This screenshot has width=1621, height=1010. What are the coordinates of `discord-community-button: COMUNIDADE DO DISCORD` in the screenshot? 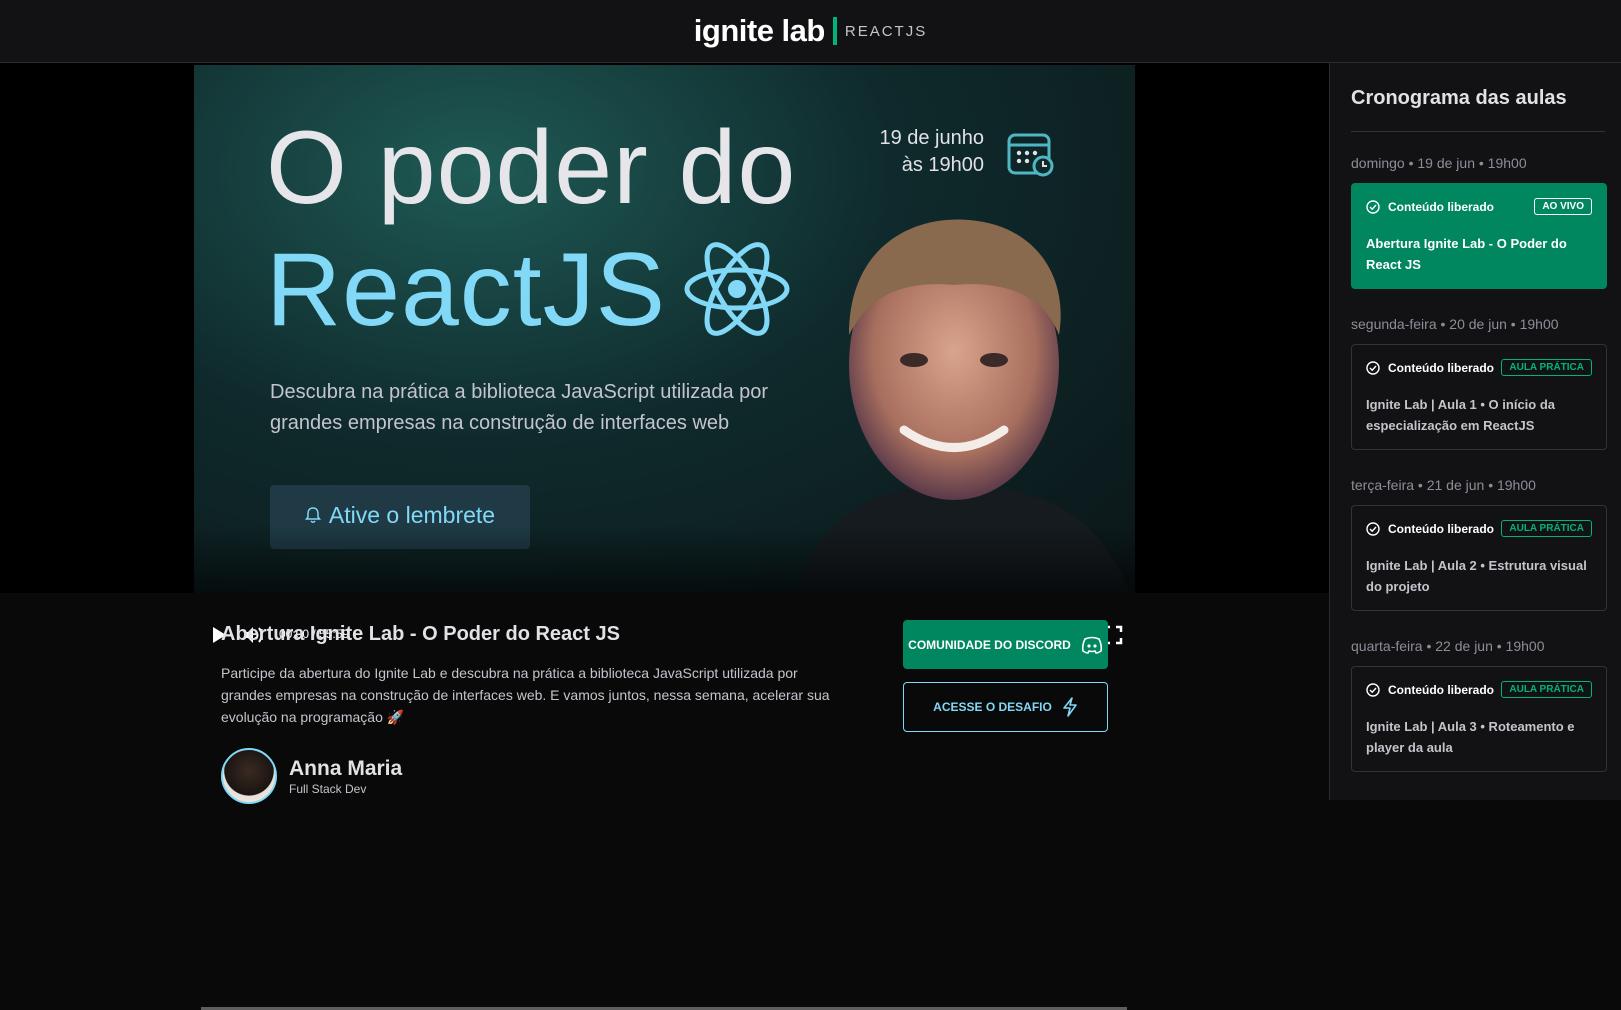 It's located at (1005, 644).